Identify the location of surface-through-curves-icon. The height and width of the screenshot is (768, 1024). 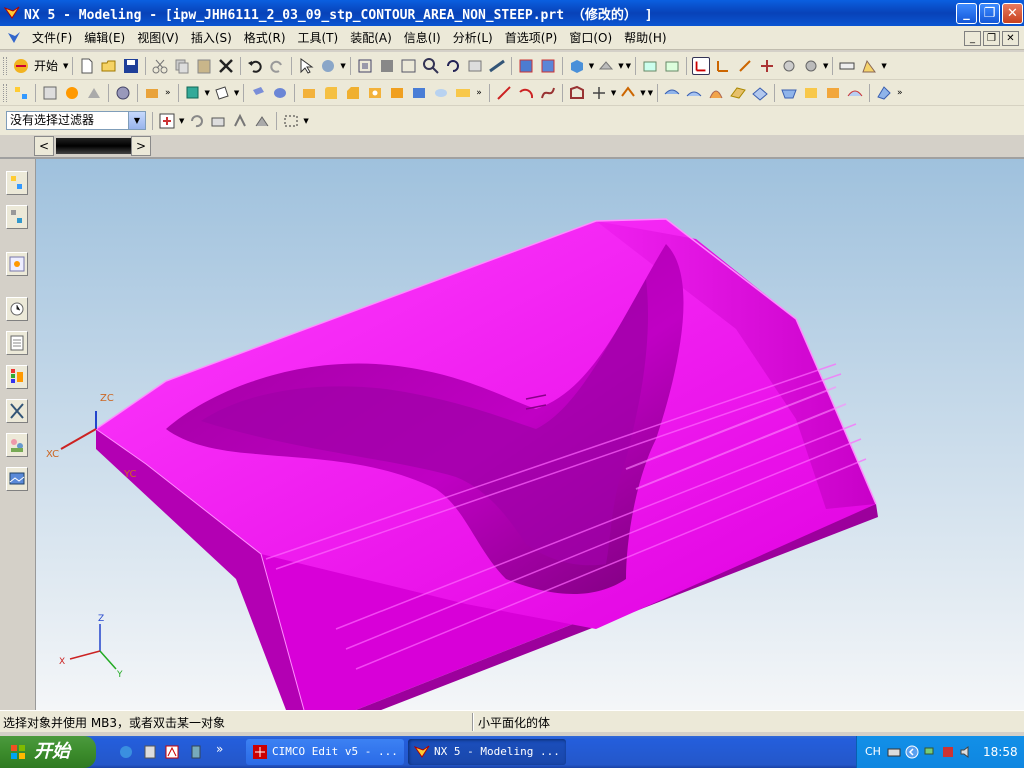
(672, 93).